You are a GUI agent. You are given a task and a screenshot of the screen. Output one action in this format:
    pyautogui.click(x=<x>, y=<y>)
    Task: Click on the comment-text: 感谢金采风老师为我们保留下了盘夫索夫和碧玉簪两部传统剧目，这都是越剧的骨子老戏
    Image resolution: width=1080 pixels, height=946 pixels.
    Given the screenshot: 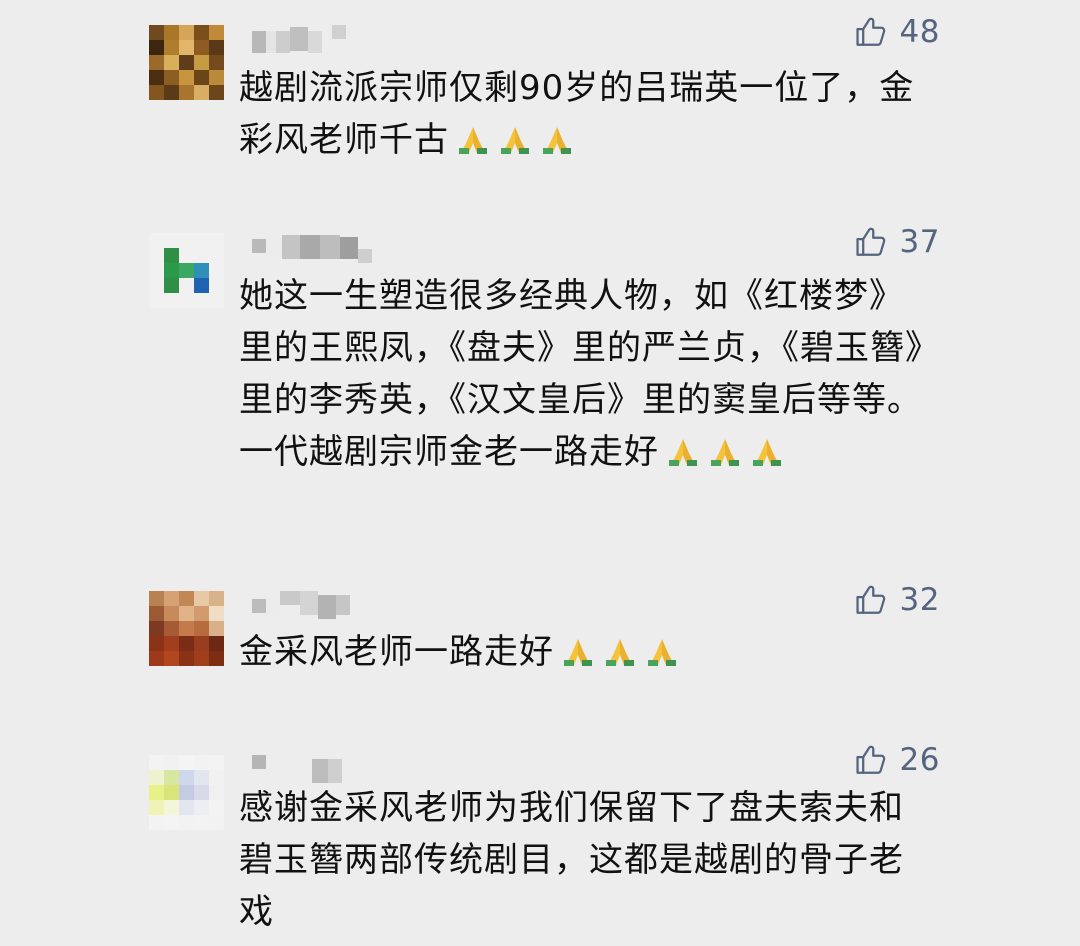 What is the action you would take?
    pyautogui.click(x=571, y=860)
    